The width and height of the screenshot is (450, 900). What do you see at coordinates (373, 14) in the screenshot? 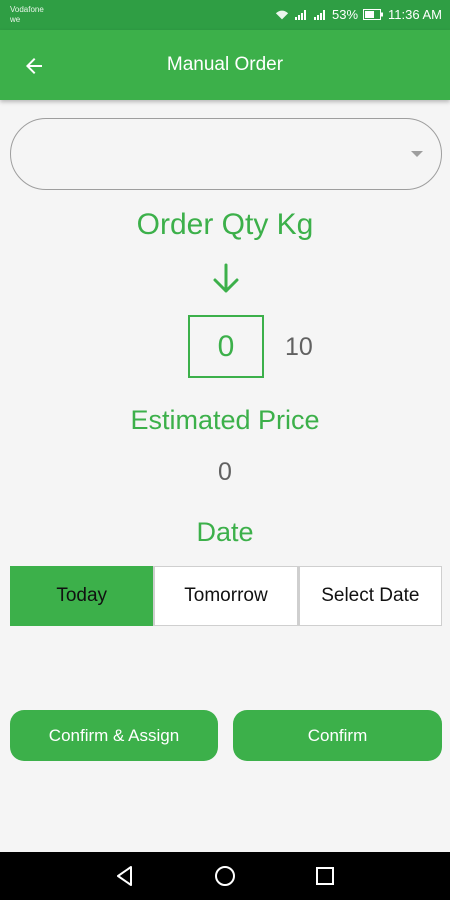
I see `battery-icon` at bounding box center [373, 14].